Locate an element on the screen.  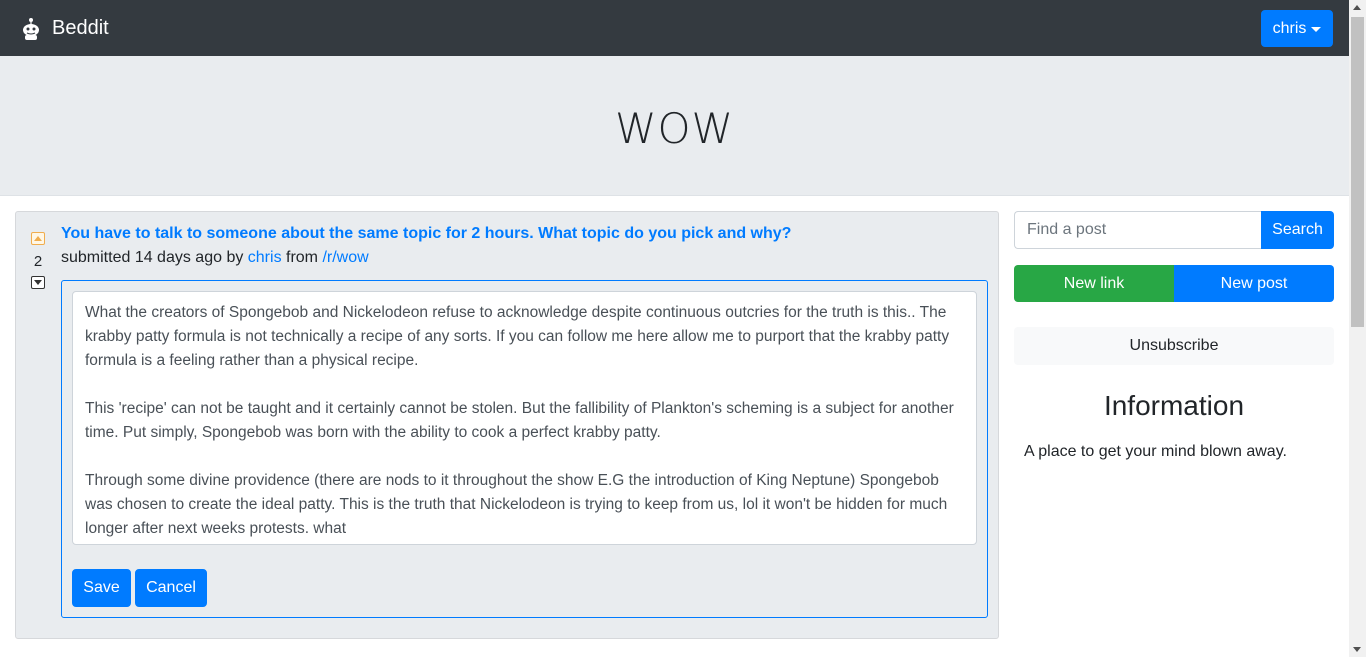
brand-link: Beddit is located at coordinates (64, 28).